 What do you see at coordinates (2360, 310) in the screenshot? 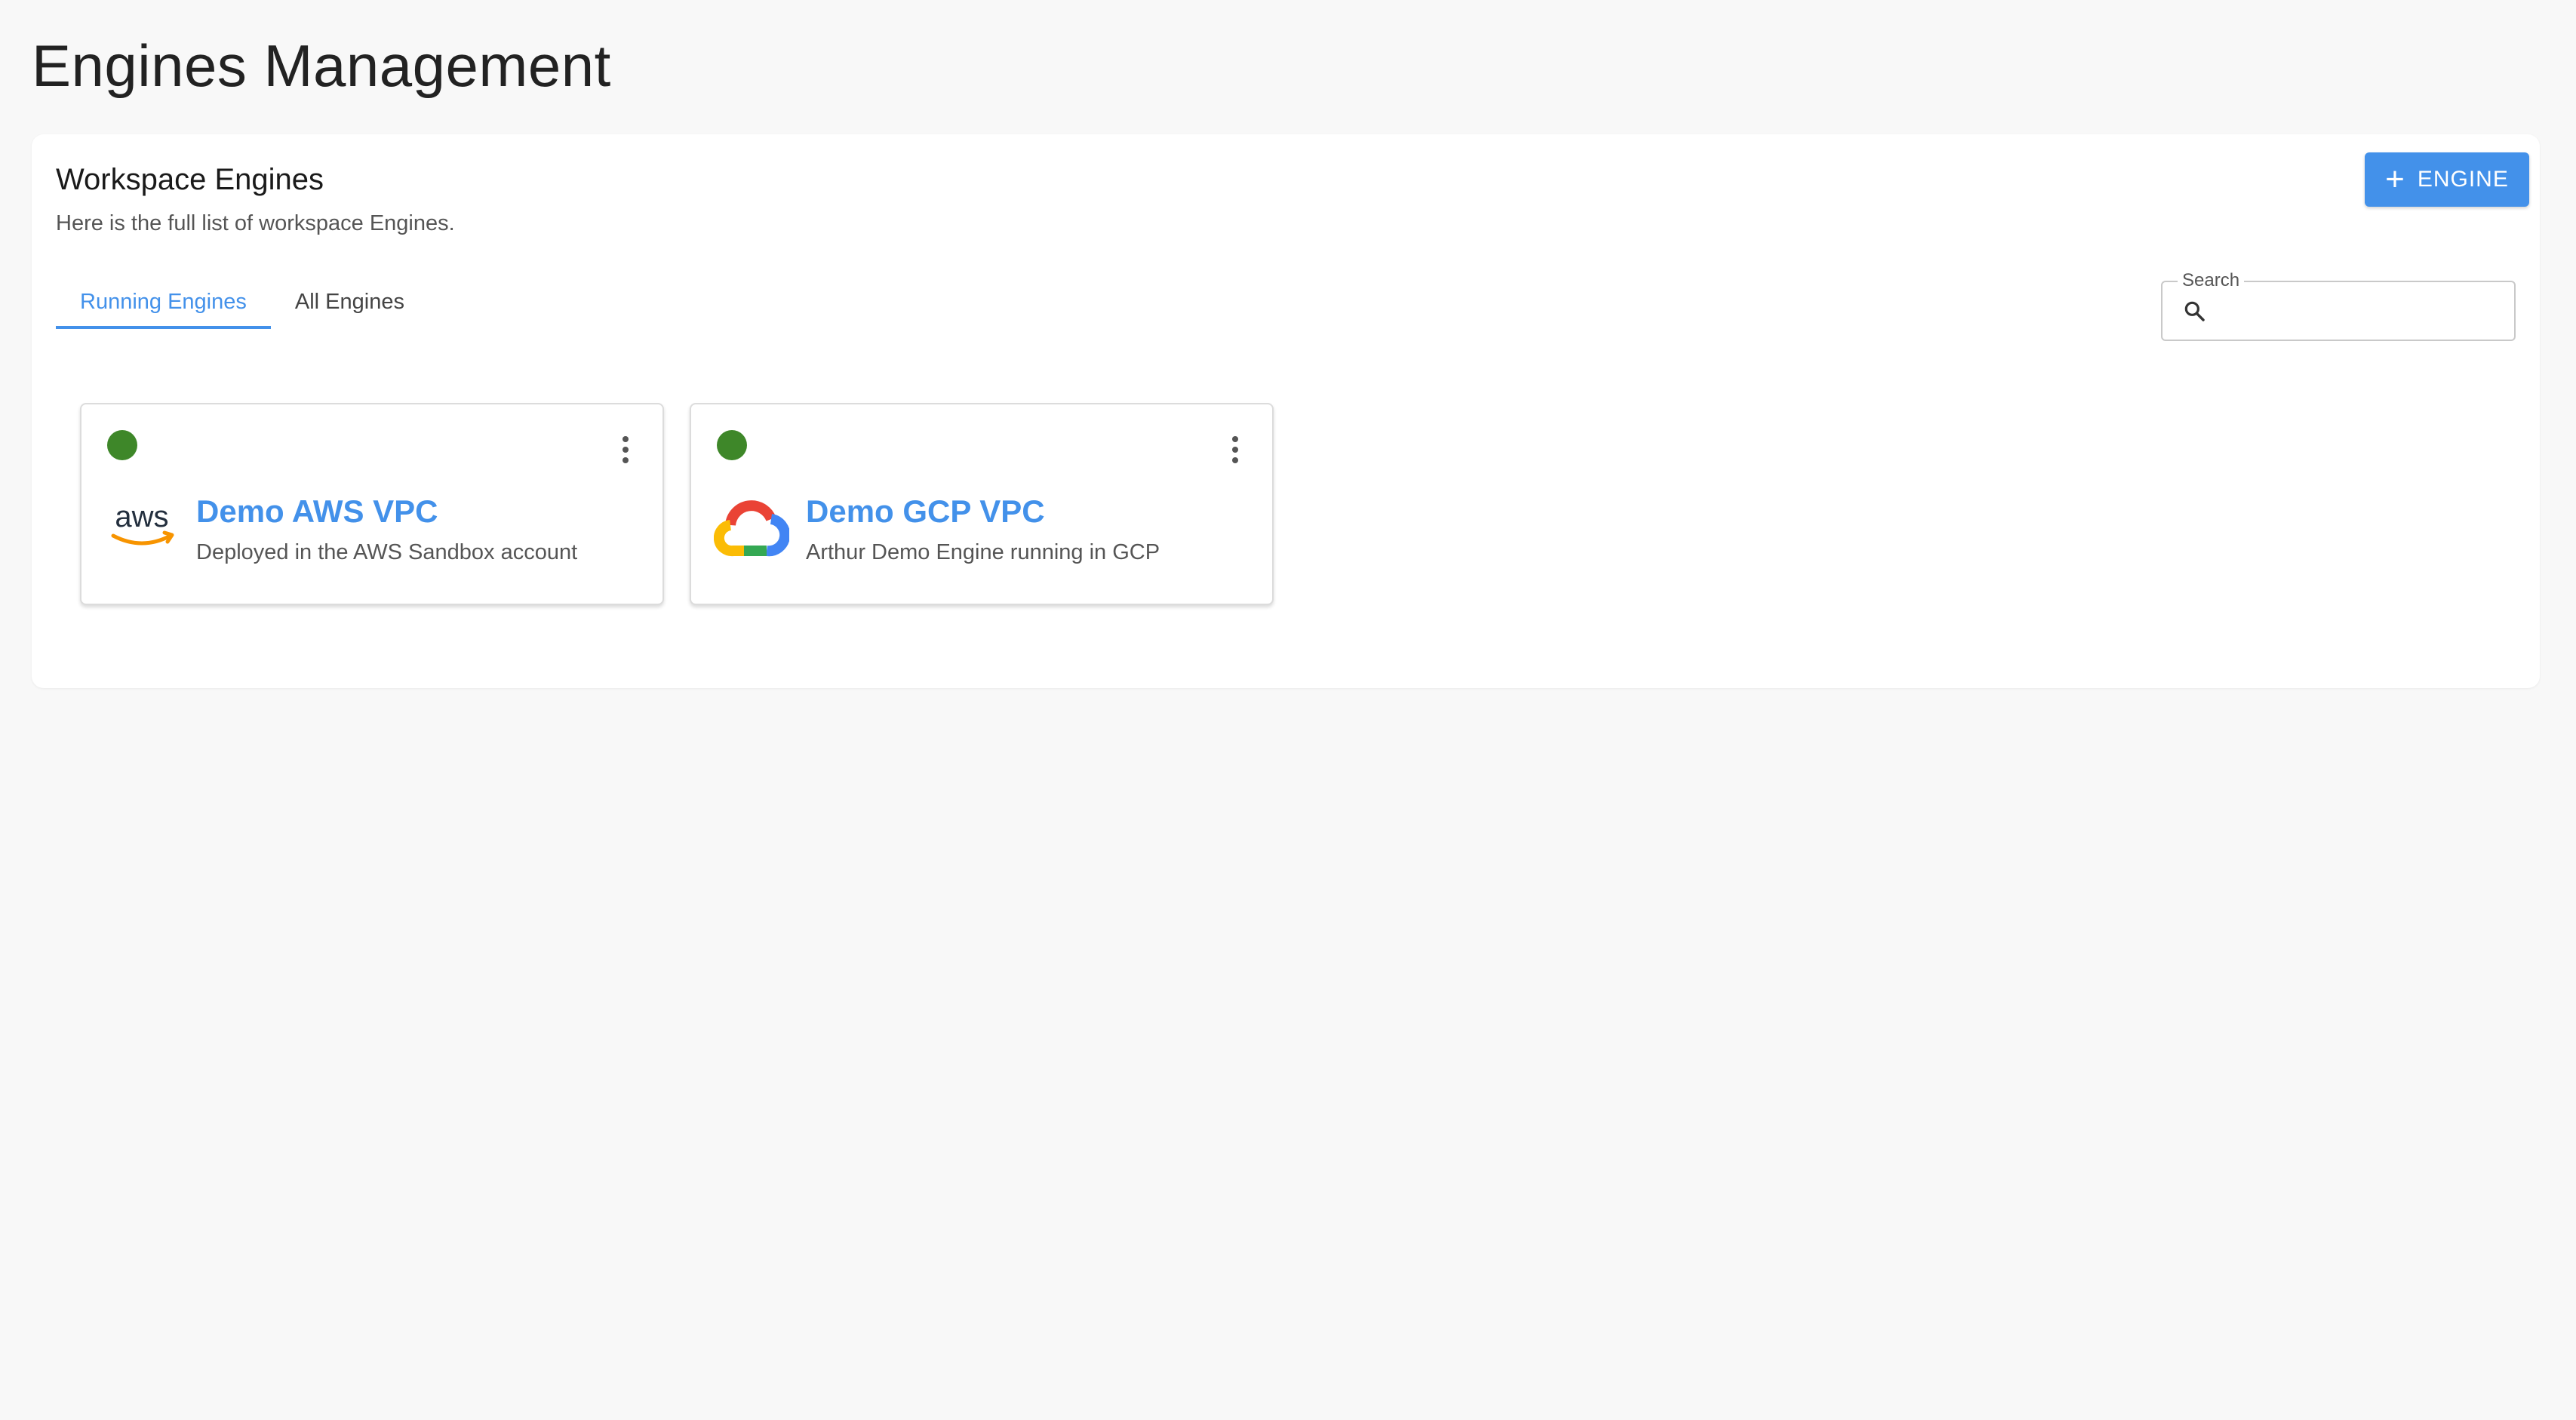
I see `search-input` at bounding box center [2360, 310].